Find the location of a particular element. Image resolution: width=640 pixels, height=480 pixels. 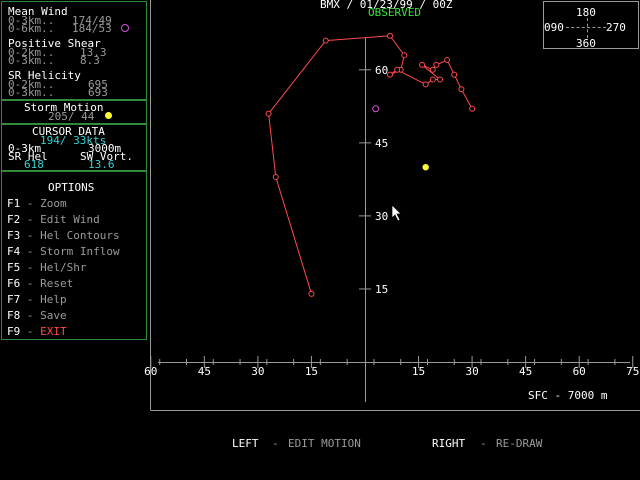

left-mouse-action: EDIT MOTION is located at coordinates (324, 443).